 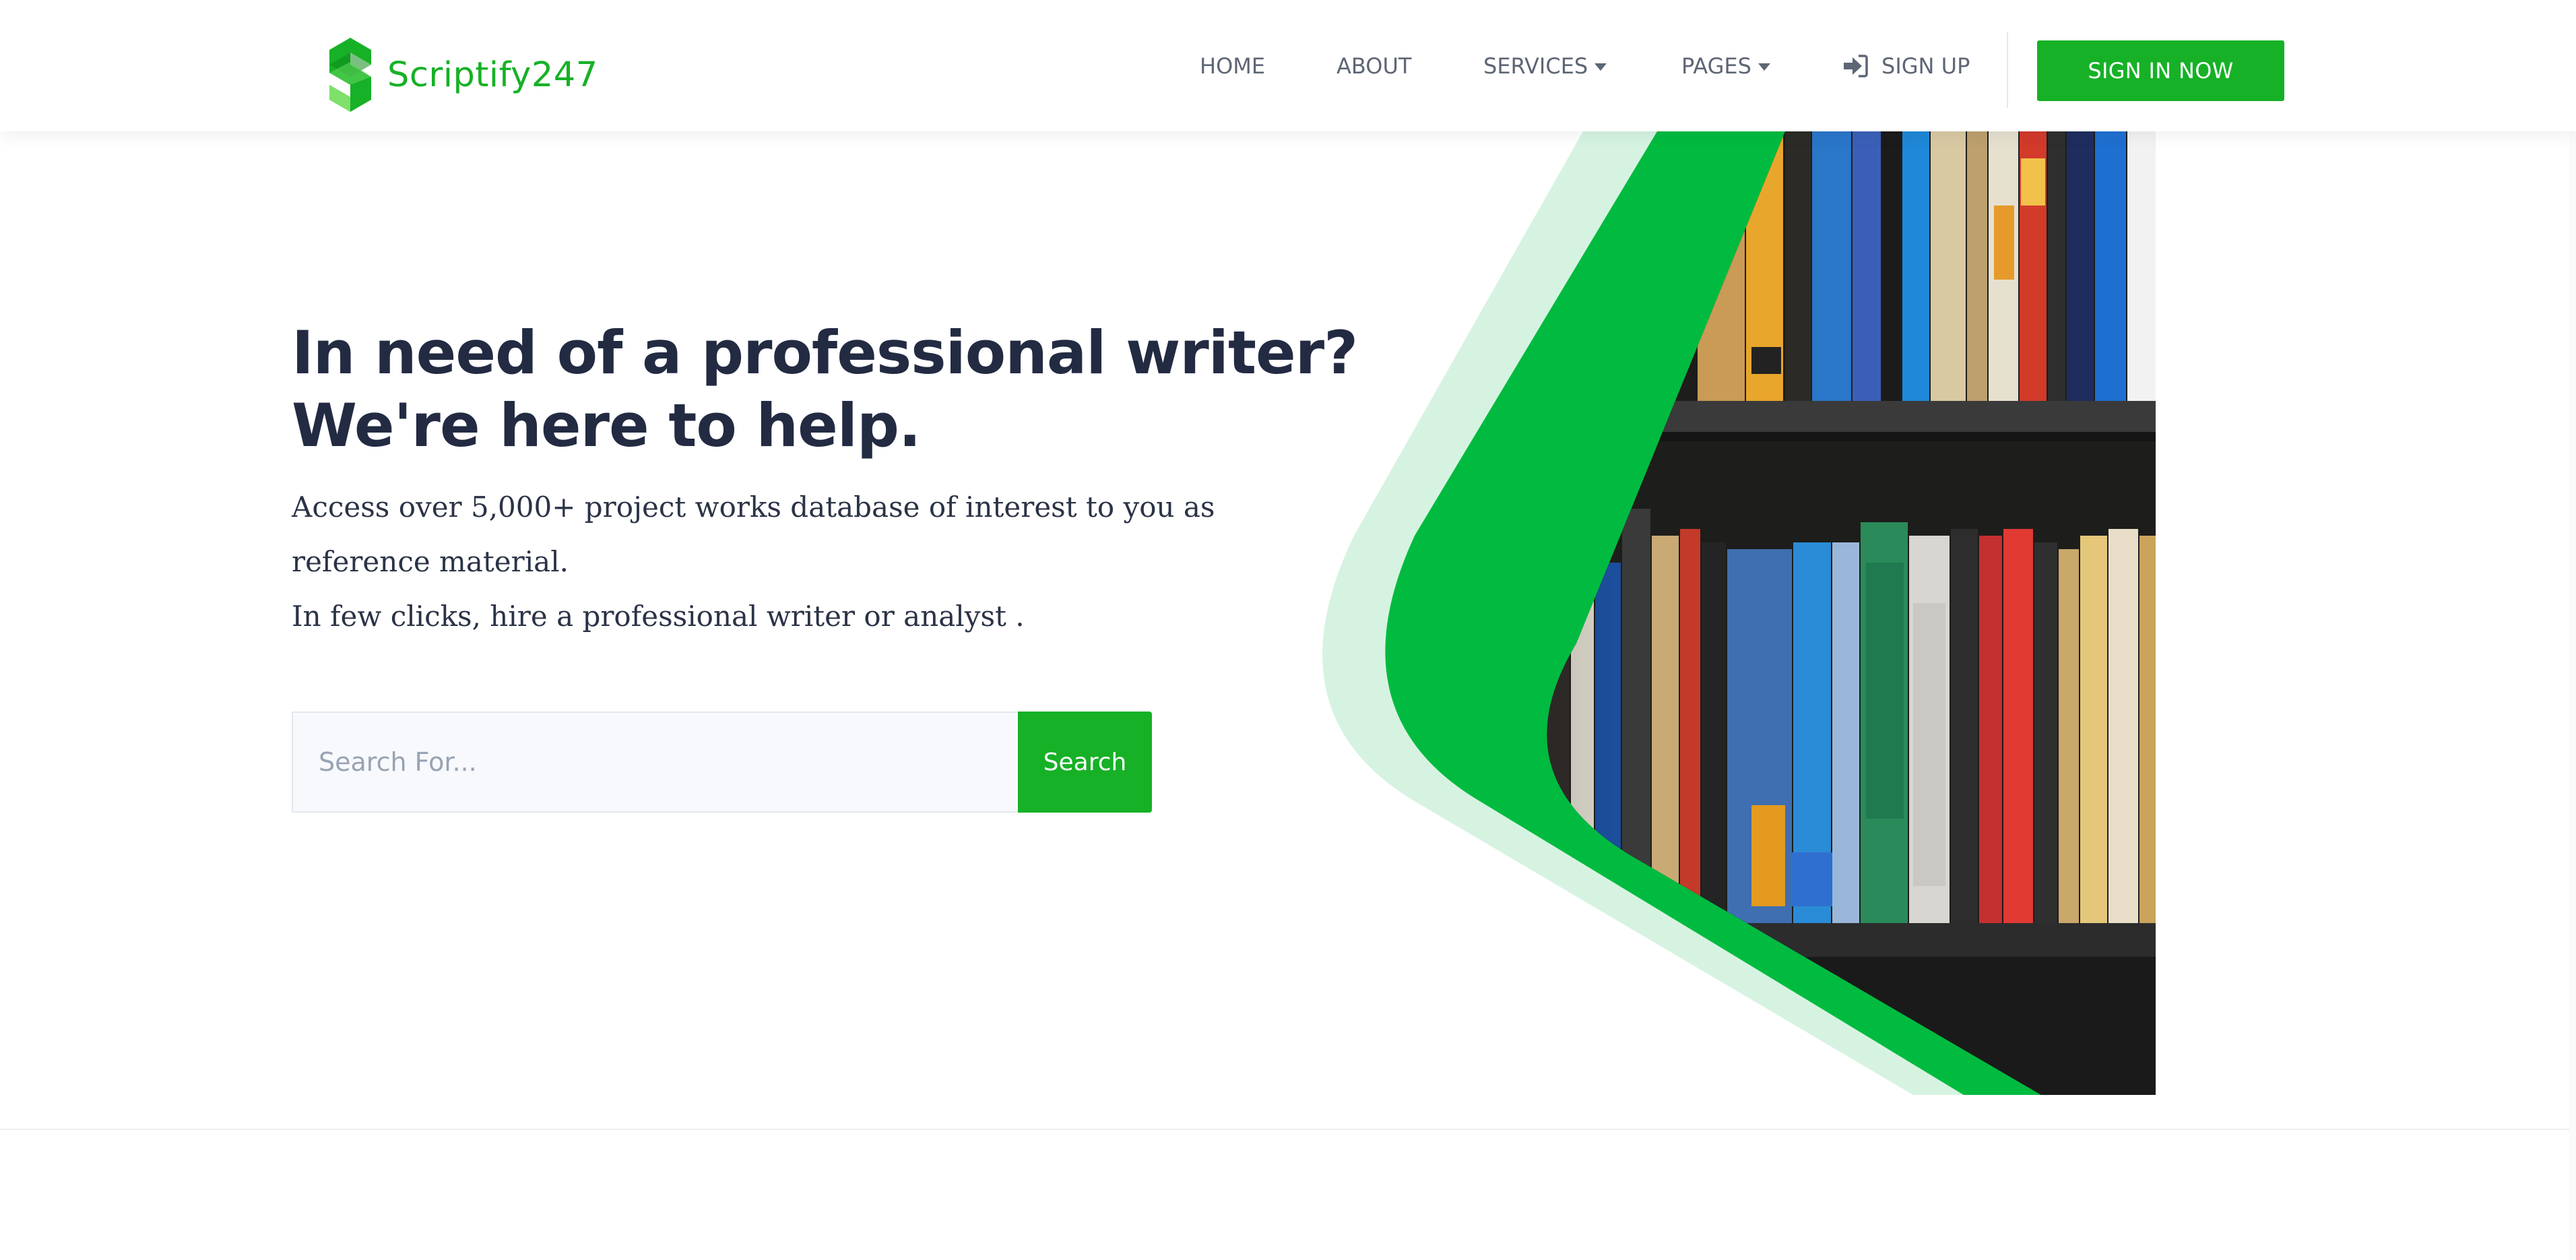 What do you see at coordinates (825, 353) in the screenshot?
I see `hero-heading-line-1: In need of a professional writer?` at bounding box center [825, 353].